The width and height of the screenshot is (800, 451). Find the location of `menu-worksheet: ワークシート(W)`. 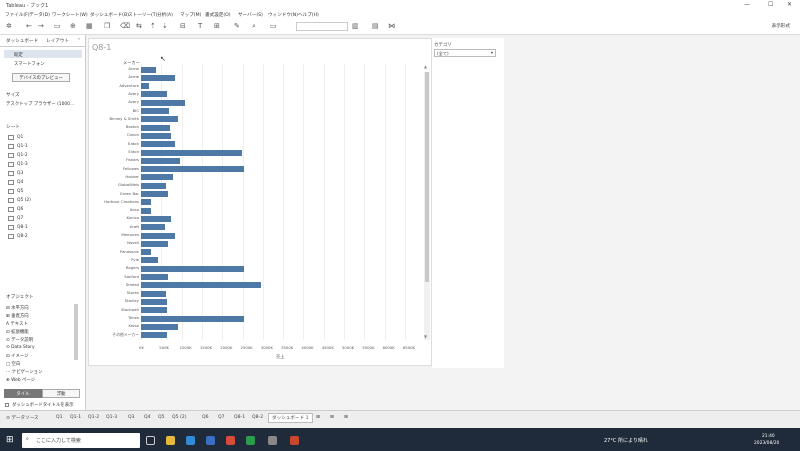

menu-worksheet: ワークシート(W) is located at coordinates (70, 15).